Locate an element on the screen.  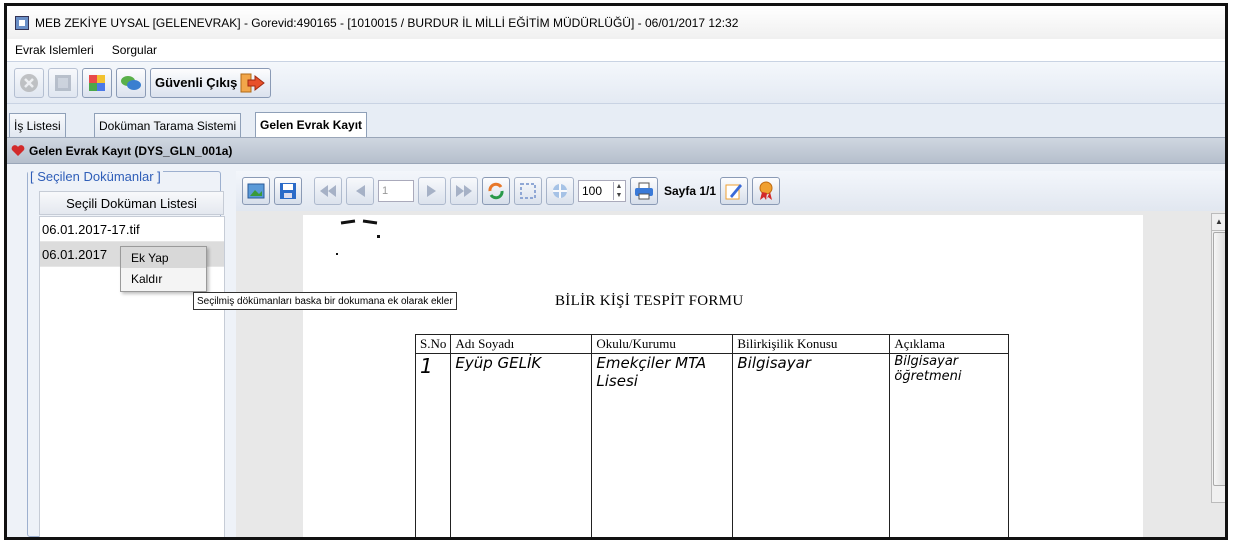
color-tool-button is located at coordinates (97, 82).